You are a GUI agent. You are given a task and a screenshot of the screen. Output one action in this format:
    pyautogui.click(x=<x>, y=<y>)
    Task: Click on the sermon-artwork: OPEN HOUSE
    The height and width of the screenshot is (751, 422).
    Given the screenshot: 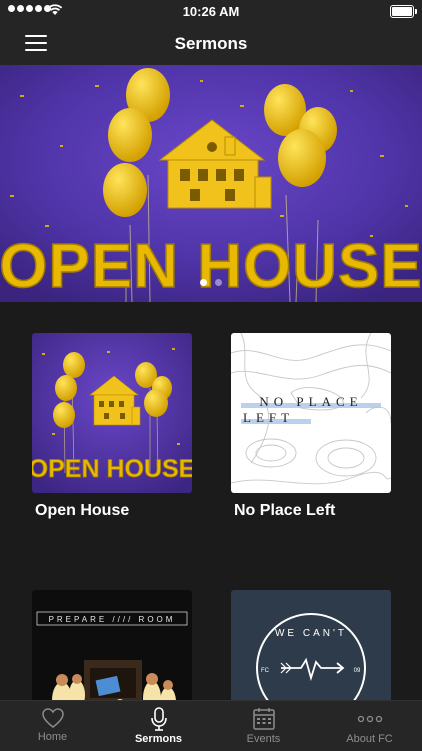 What is the action you would take?
    pyautogui.click(x=112, y=413)
    